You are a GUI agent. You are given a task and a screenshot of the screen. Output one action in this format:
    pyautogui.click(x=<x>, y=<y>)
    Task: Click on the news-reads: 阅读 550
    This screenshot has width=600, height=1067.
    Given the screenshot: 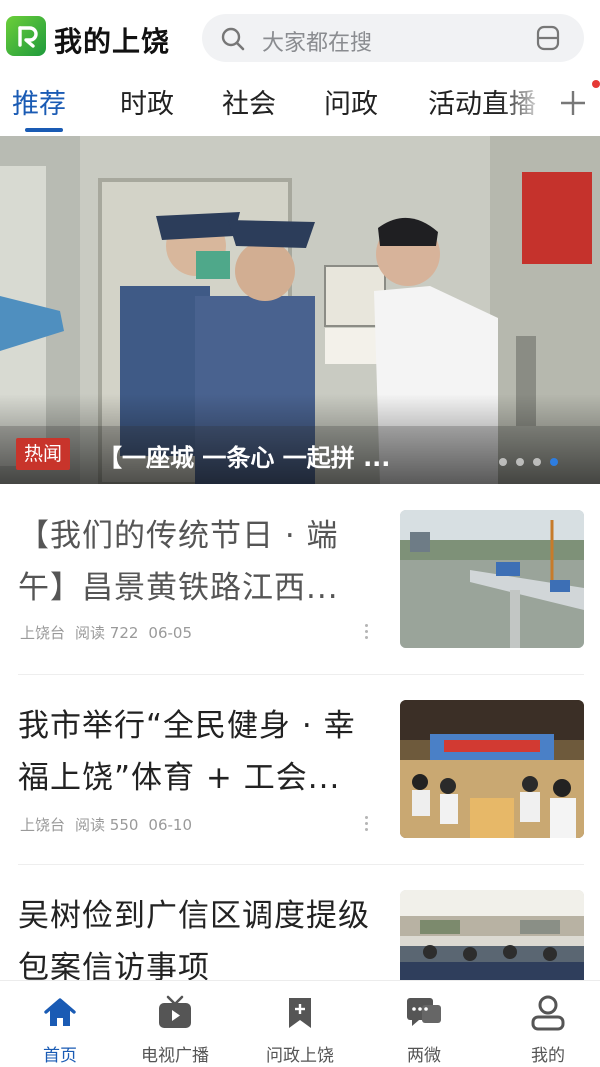 What is the action you would take?
    pyautogui.click(x=107, y=825)
    